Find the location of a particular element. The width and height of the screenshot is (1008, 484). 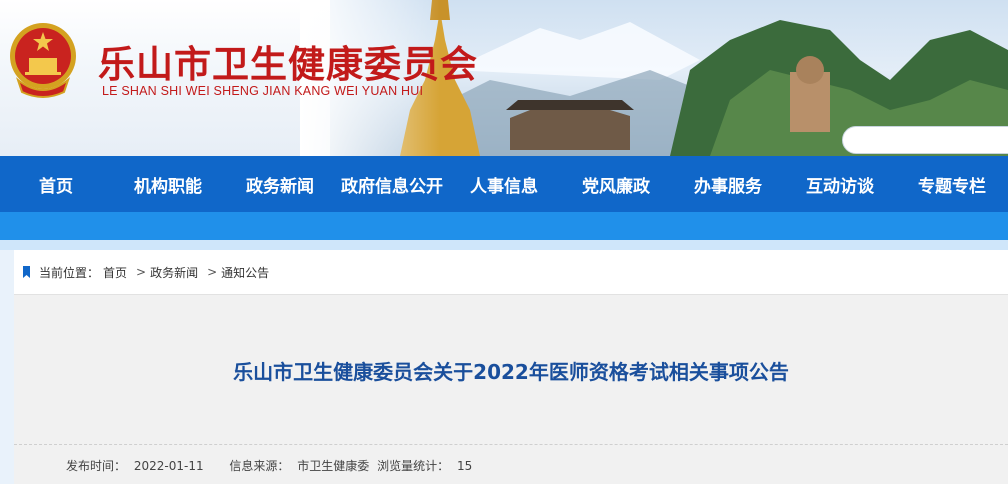

publish-label: 发布时间： is located at coordinates (96, 466).